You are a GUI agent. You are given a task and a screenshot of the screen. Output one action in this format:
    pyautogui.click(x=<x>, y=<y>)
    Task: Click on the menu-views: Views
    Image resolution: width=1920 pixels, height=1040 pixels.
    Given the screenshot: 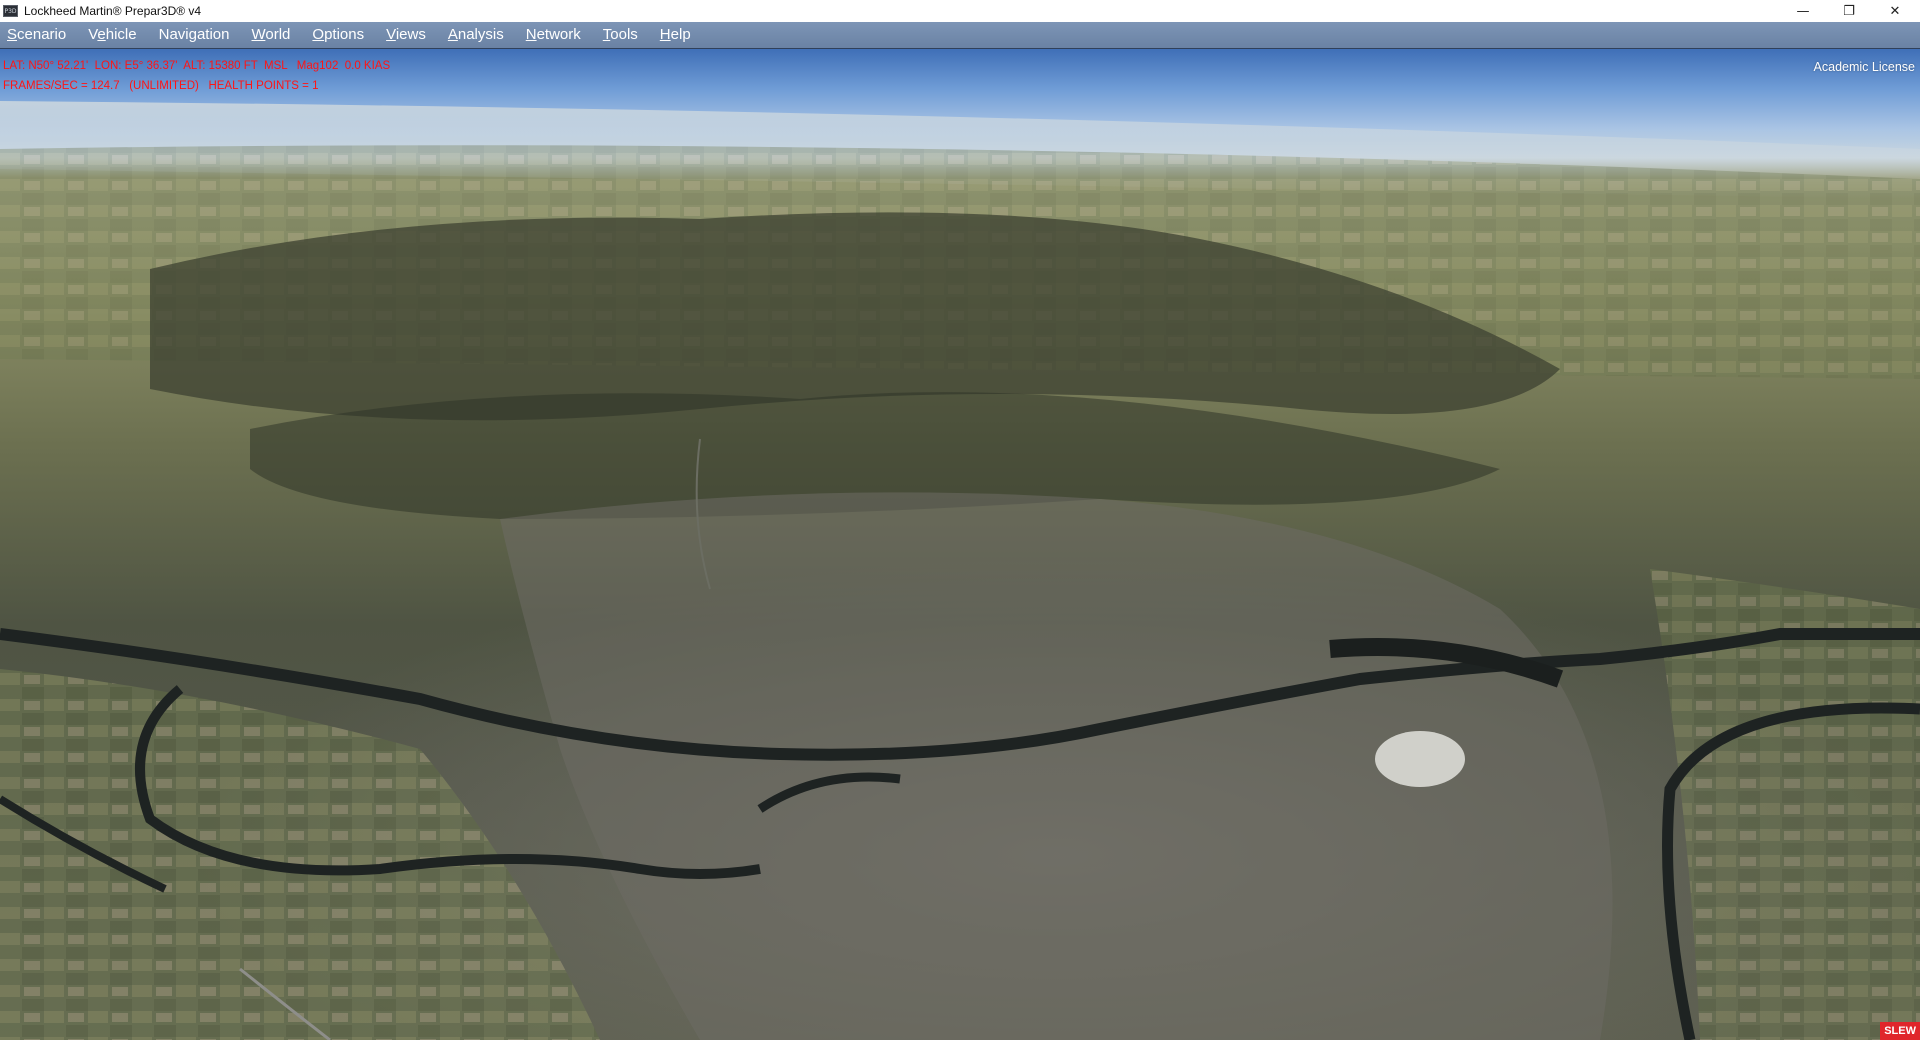 What is the action you would take?
    pyautogui.click(x=406, y=35)
    